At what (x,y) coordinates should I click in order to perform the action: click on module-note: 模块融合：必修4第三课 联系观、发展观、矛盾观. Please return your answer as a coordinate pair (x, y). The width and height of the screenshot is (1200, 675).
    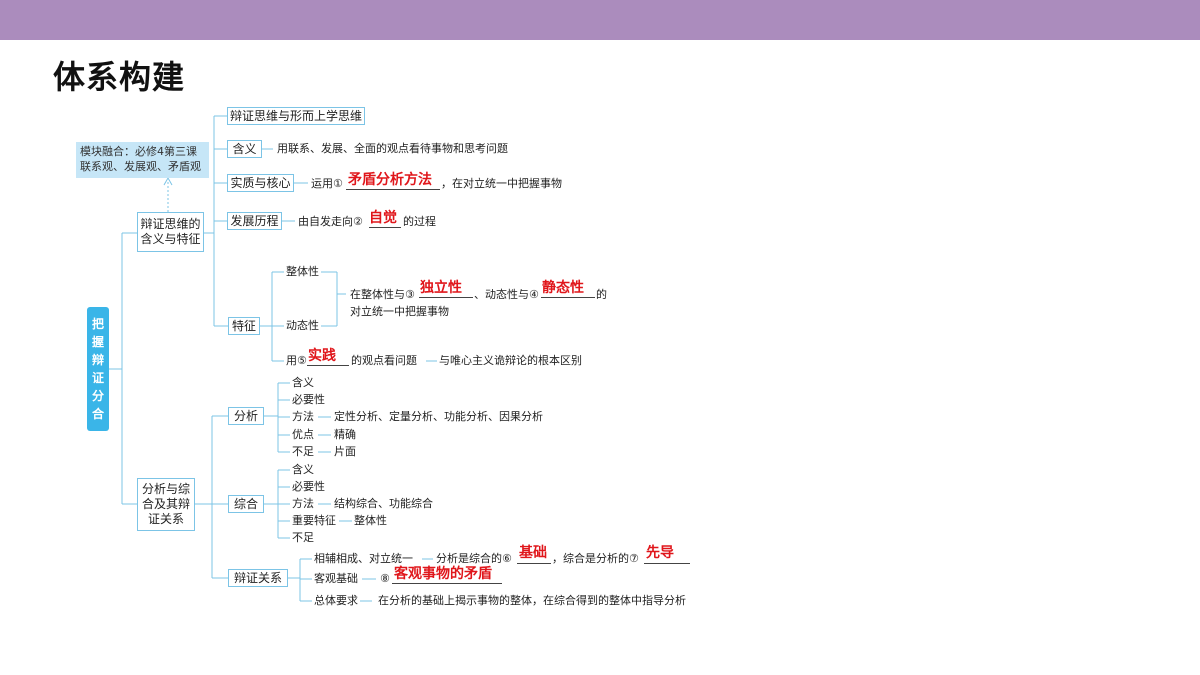
    Looking at the image, I should click on (142, 160).